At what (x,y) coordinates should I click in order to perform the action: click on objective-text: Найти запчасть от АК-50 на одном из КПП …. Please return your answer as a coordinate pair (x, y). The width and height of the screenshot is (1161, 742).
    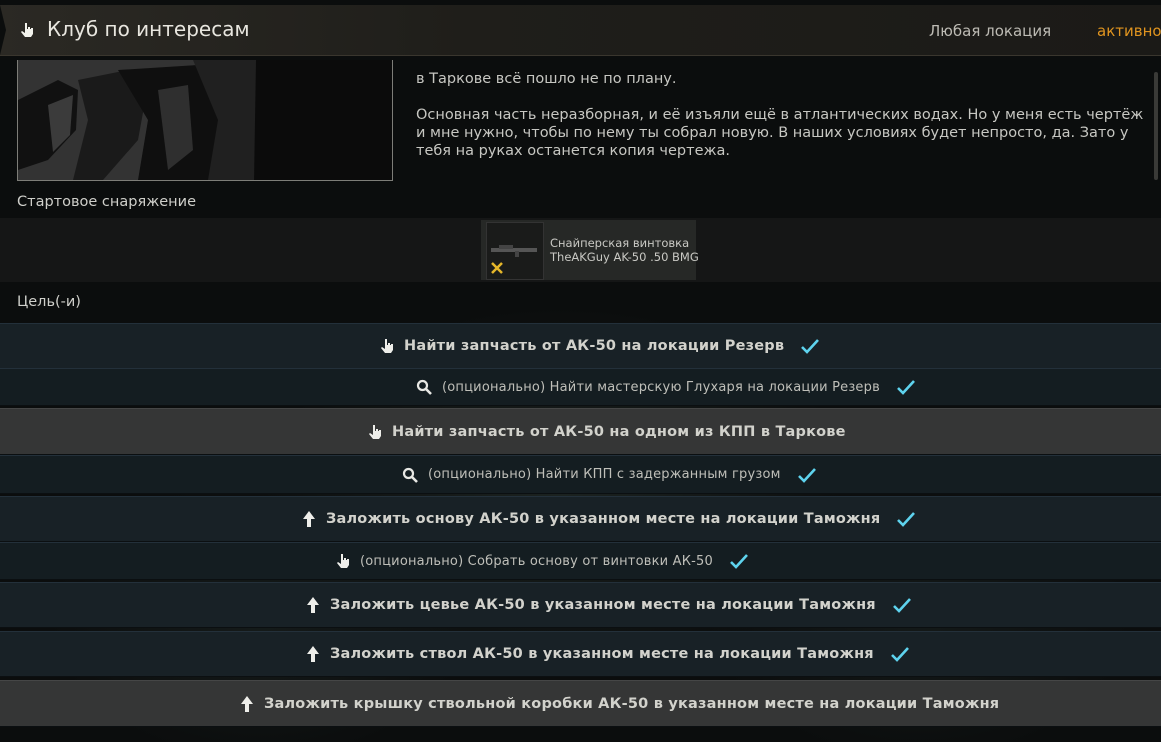
    Looking at the image, I should click on (619, 431).